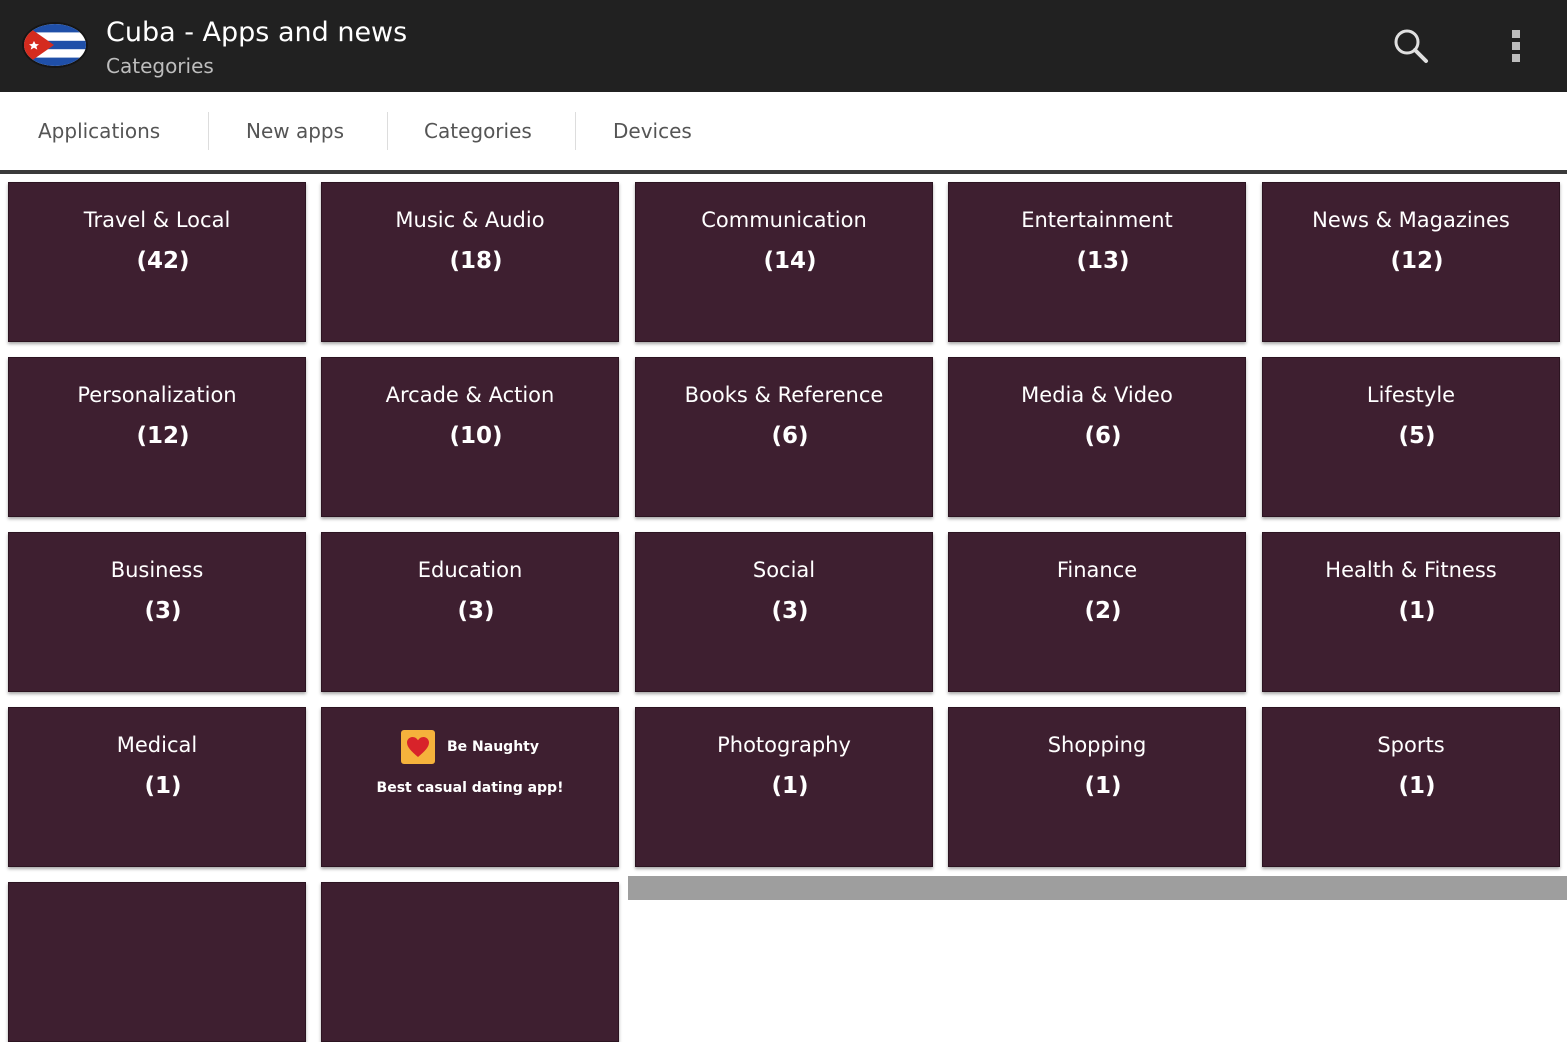 The height and width of the screenshot is (1042, 1567). I want to click on category-count: (2), so click(1103, 611).